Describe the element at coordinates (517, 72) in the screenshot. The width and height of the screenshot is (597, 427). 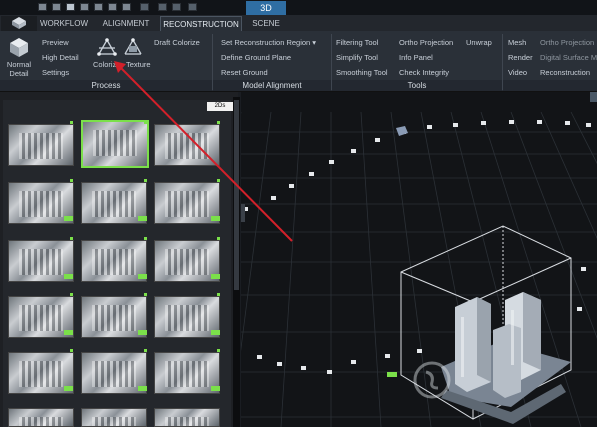
I see `video-button: Video` at that location.